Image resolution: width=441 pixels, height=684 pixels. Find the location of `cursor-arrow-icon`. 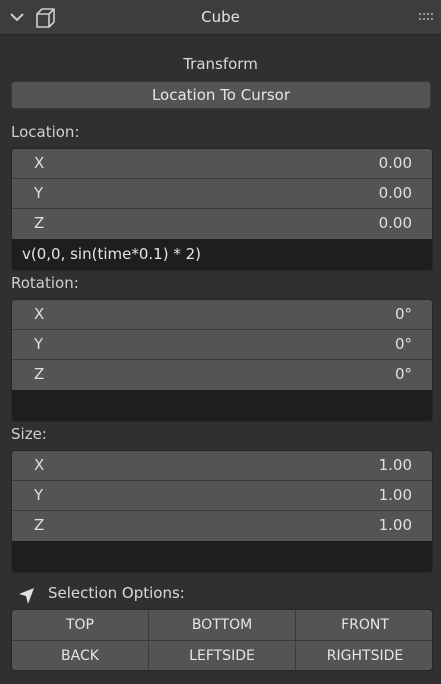

cursor-arrow-icon is located at coordinates (26, 596).